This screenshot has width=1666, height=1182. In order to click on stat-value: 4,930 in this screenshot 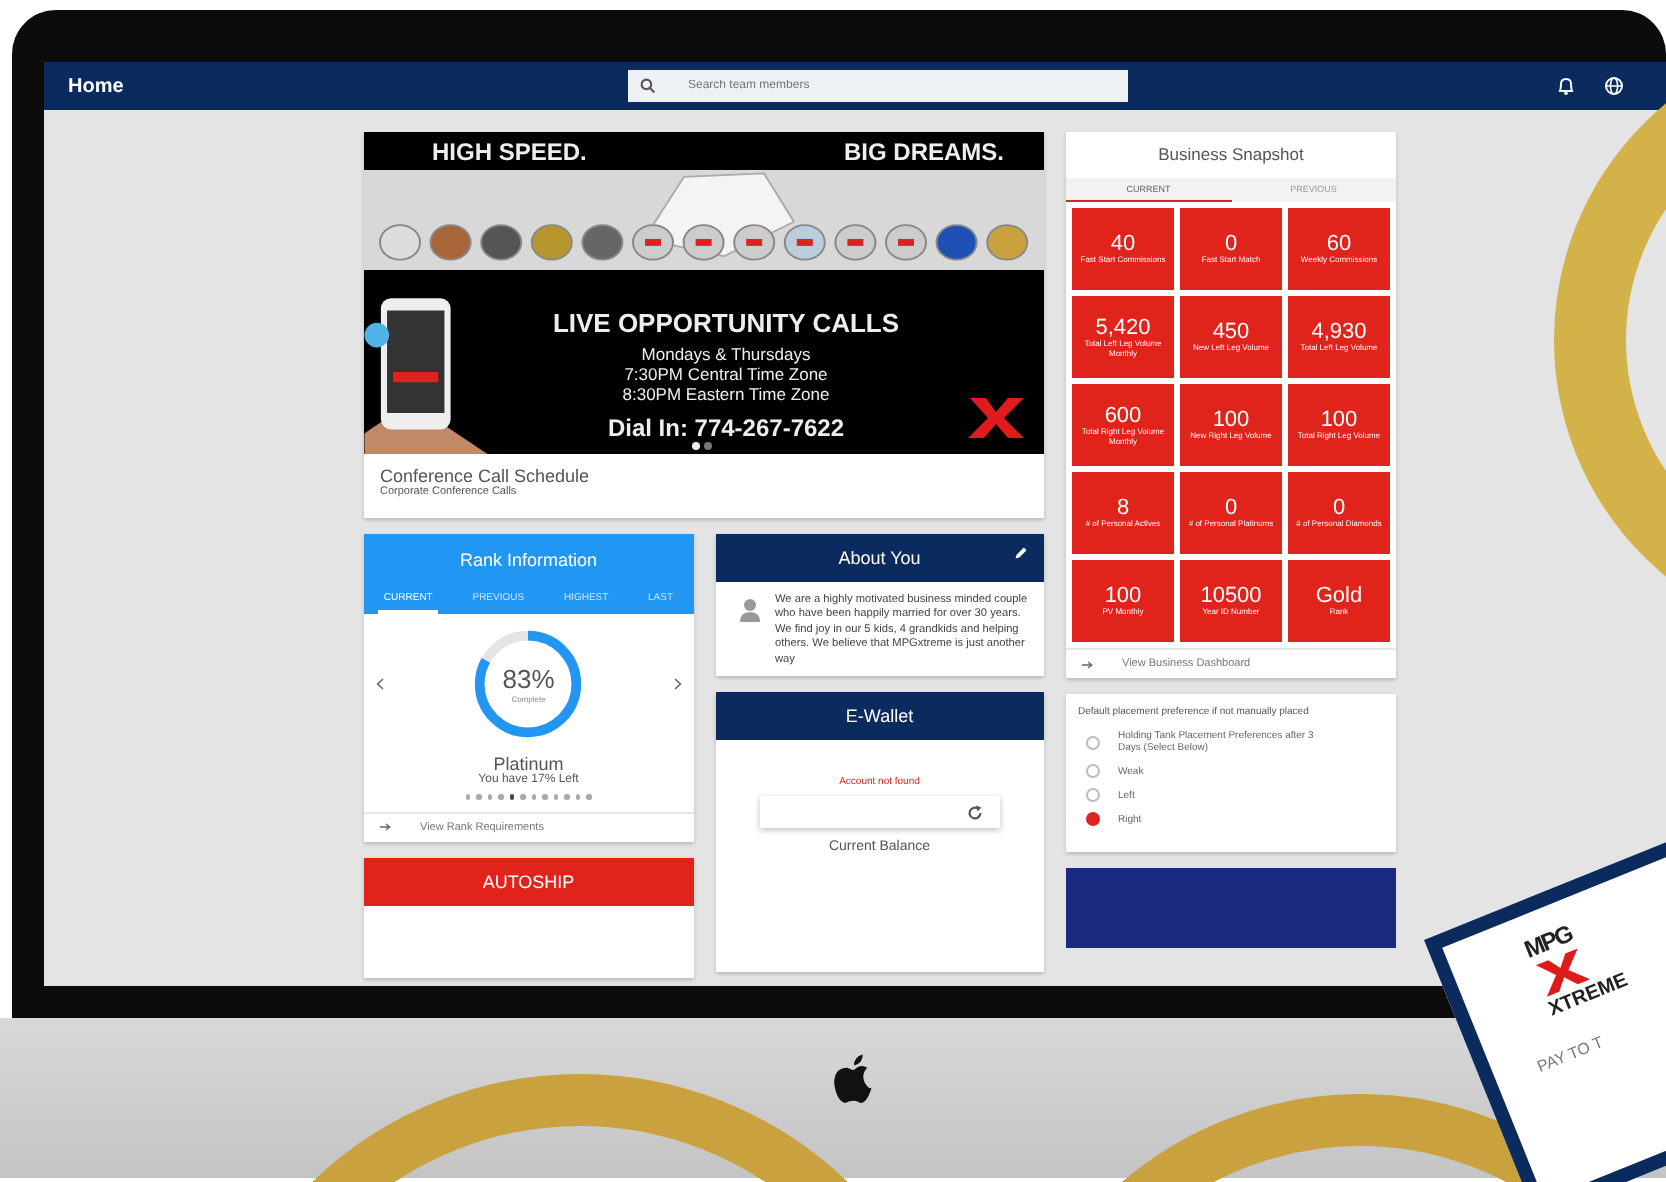, I will do `click(1339, 332)`.